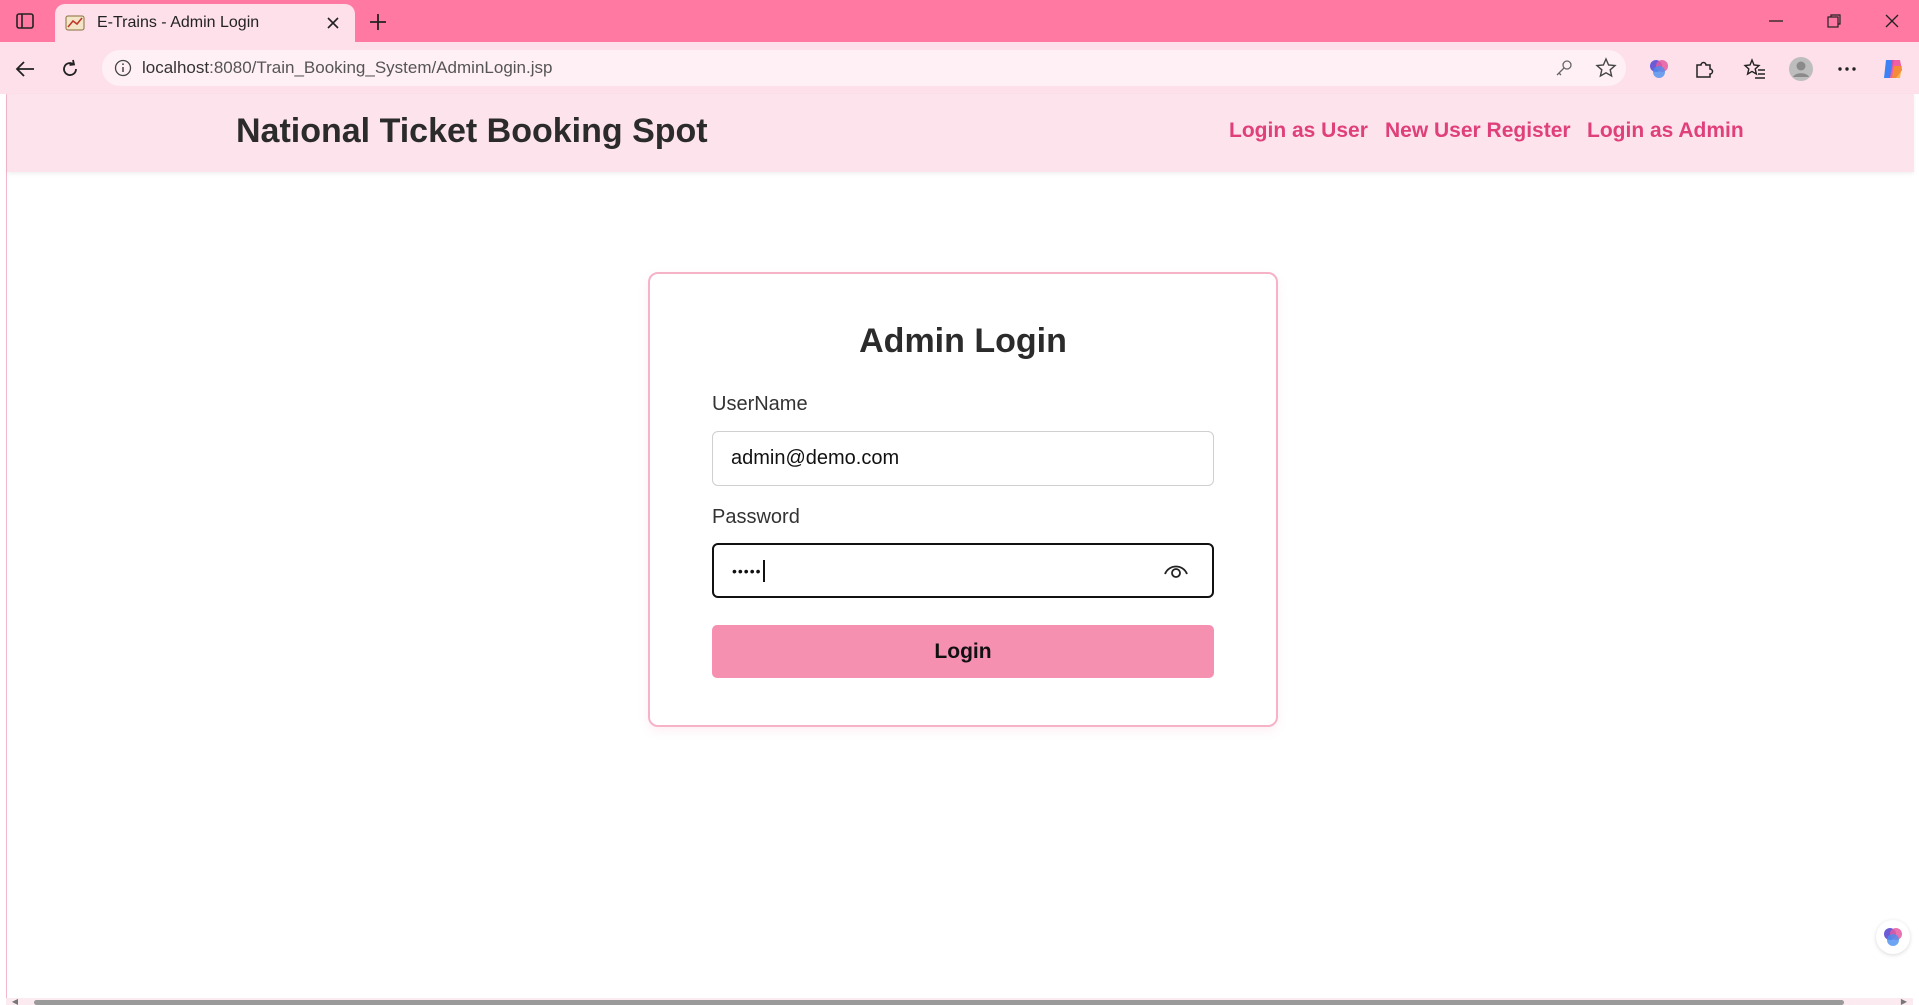 The image size is (1919, 1005). I want to click on favorite-star-icon, so click(1606, 68).